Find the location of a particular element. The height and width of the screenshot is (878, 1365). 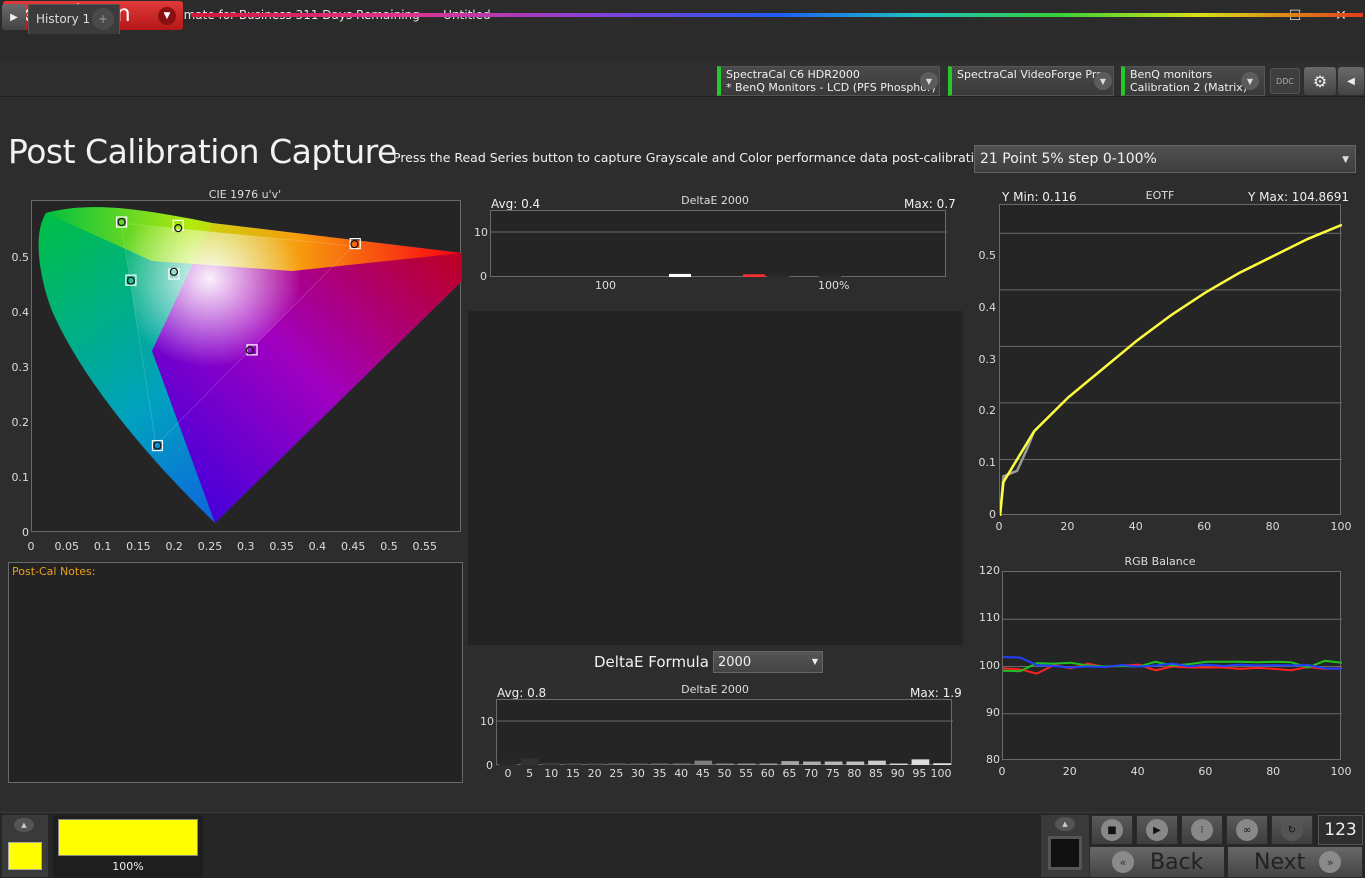

eotf-ymax: Y Max: 104.8691 is located at coordinates (1299, 197).